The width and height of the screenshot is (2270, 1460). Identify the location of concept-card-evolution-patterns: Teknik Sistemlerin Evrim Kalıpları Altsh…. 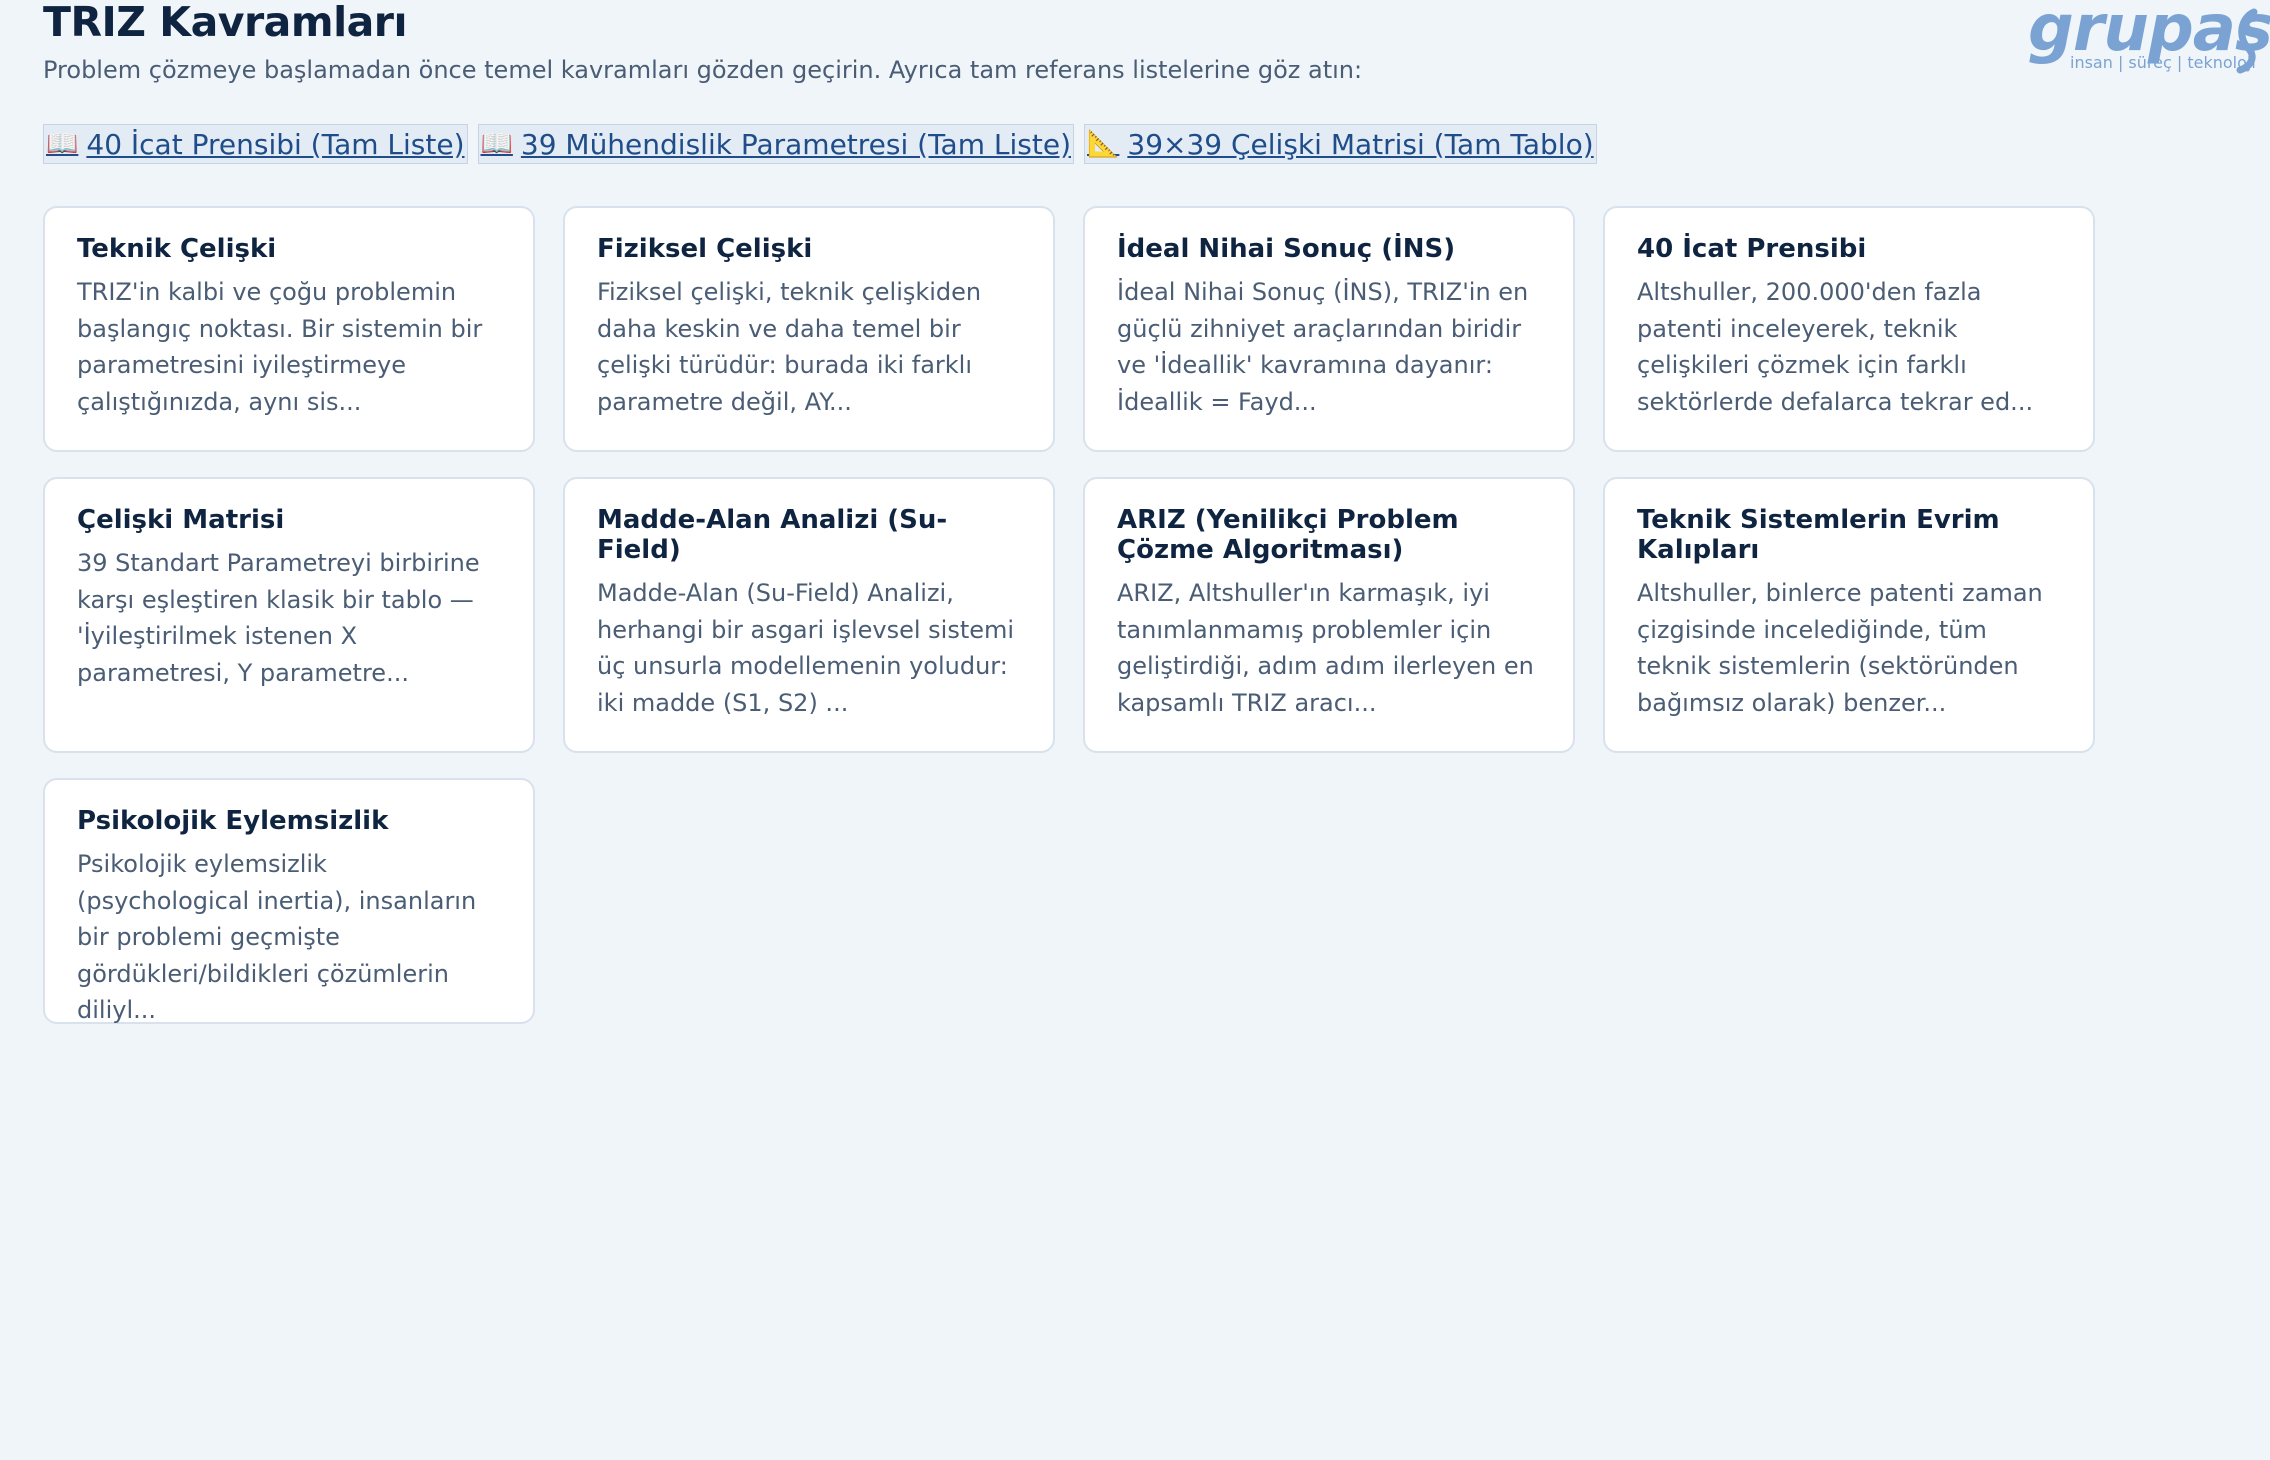
(1849, 615).